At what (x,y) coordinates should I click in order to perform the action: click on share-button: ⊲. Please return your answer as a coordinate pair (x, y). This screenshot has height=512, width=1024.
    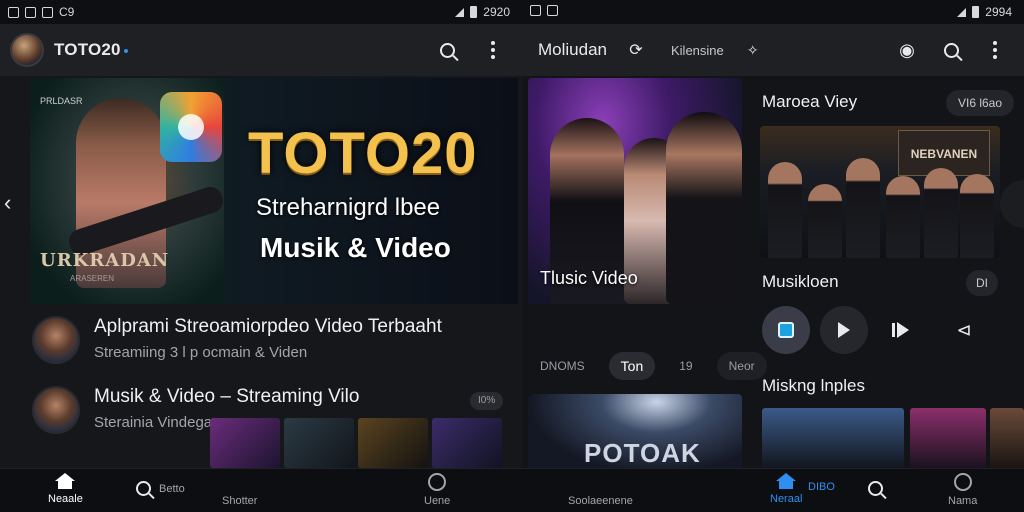
    Looking at the image, I should click on (964, 330).